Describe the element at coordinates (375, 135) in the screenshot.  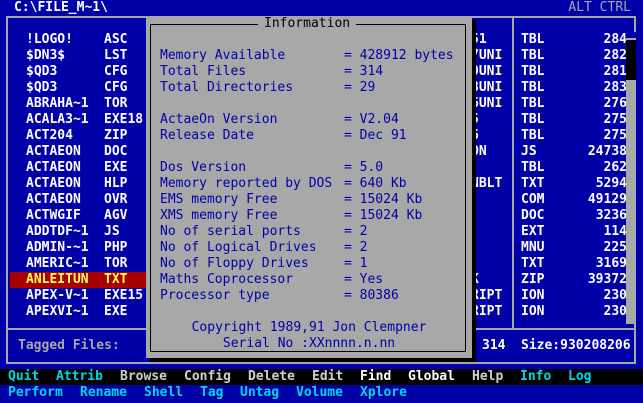
I see `info-value: = Dec 91` at that location.